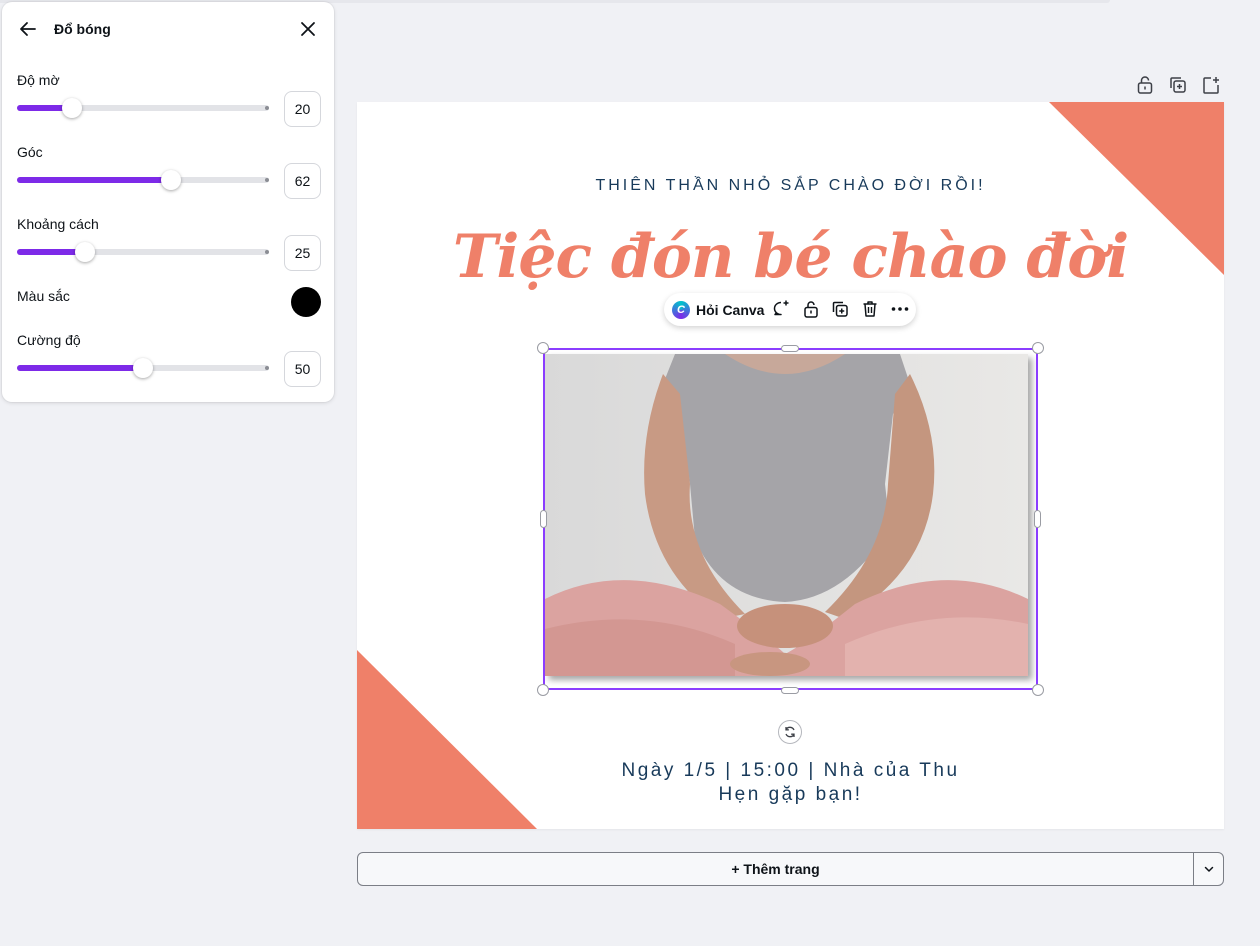 The width and height of the screenshot is (1260, 946). Describe the element at coordinates (543, 690) in the screenshot. I see `resize-handle-bottom-left` at that location.